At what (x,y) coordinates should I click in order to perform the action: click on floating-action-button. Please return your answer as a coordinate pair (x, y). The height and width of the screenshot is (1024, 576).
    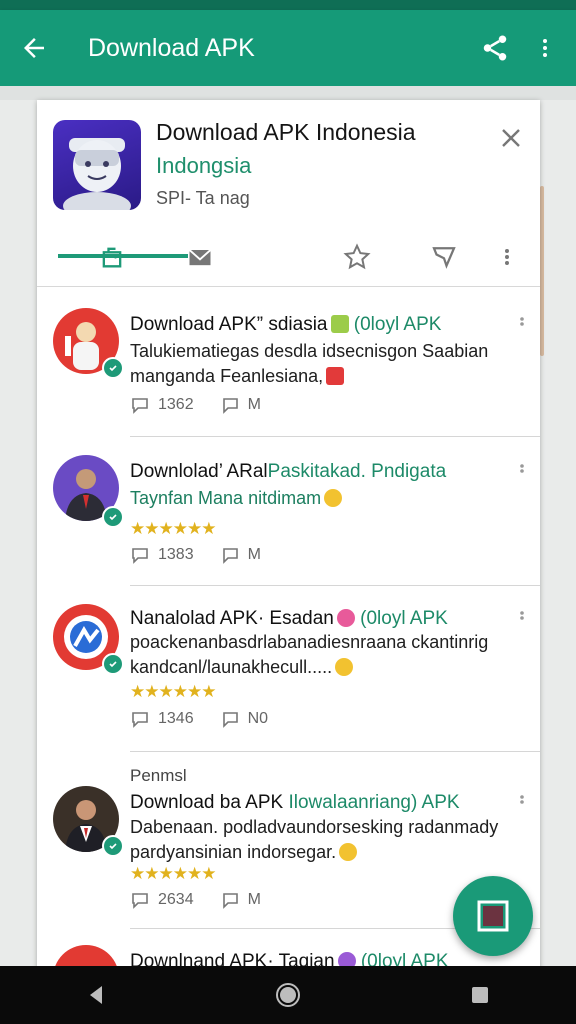
    Looking at the image, I should click on (493, 916).